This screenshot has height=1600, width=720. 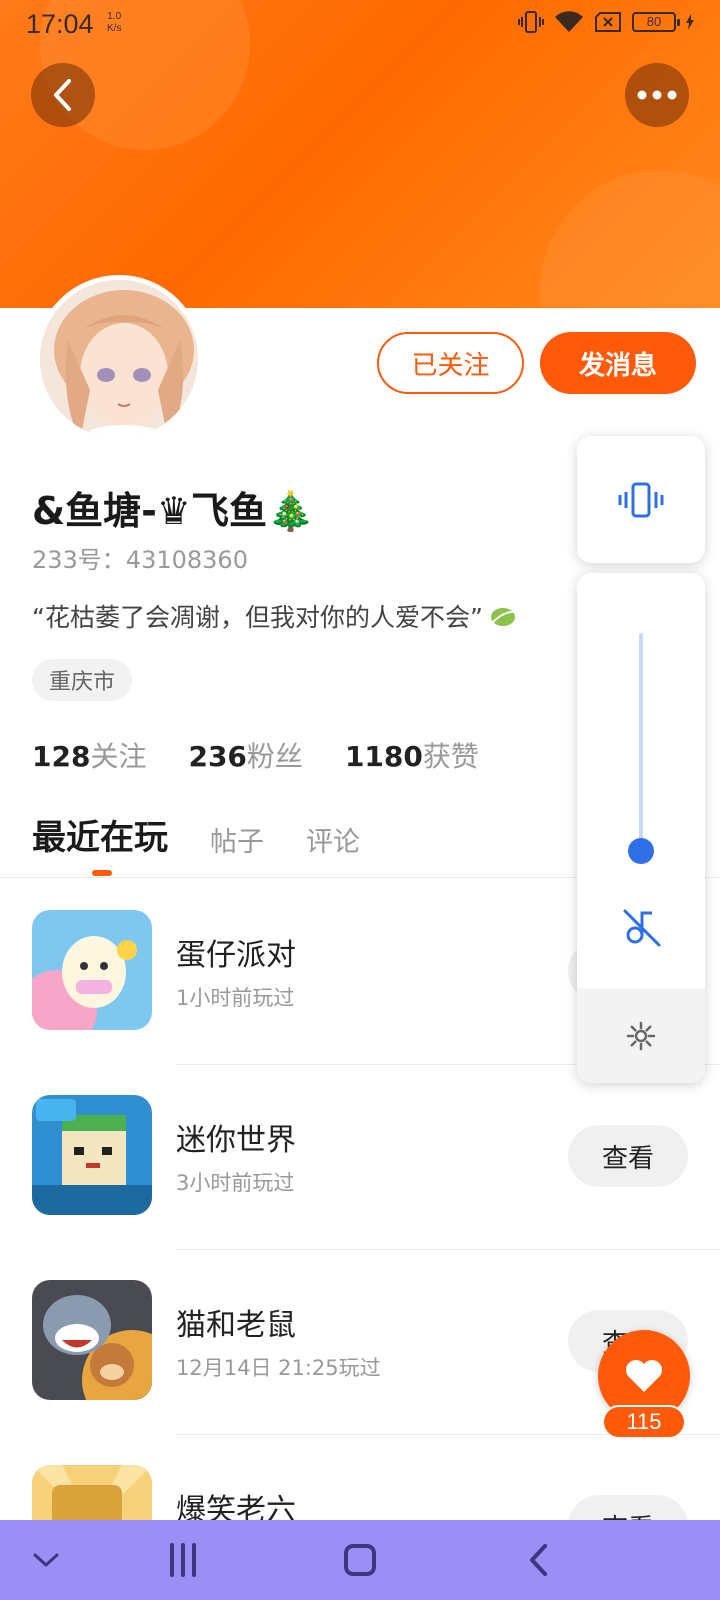 I want to click on user-id: 233号：43108360, so click(x=140, y=560).